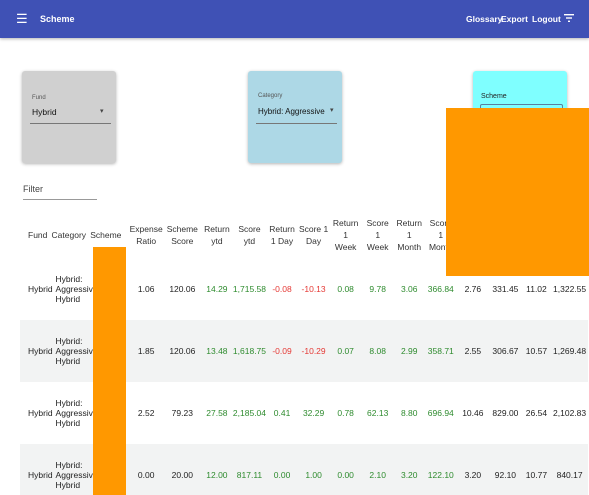 The height and width of the screenshot is (495, 589). What do you see at coordinates (505, 469) in the screenshot?
I see `table-cell: 92.10` at bounding box center [505, 469].